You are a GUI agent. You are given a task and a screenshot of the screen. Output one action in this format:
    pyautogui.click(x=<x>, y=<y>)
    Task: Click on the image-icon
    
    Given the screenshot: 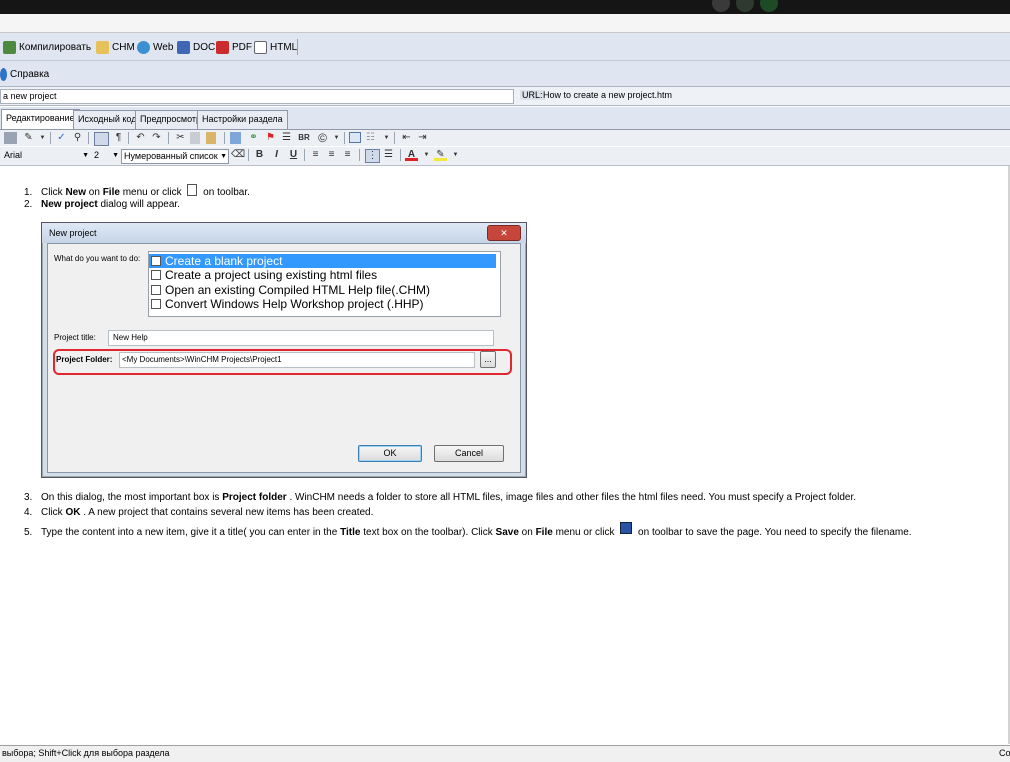 What is the action you would take?
    pyautogui.click(x=235, y=138)
    